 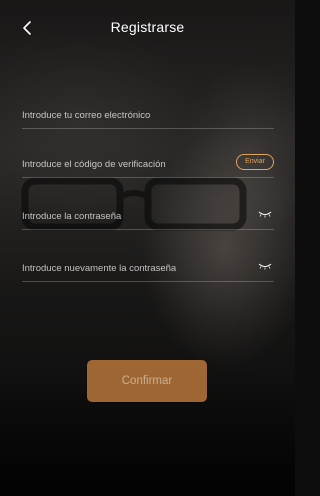 What do you see at coordinates (122, 268) in the screenshot?
I see `confirm-password-field` at bounding box center [122, 268].